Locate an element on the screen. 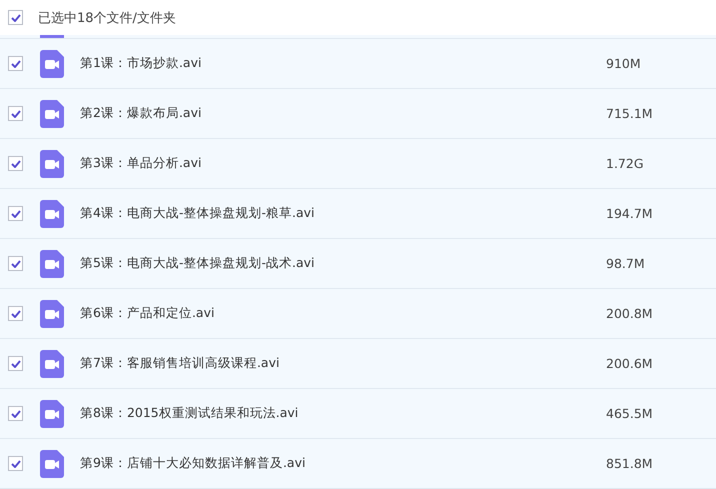 The width and height of the screenshot is (716, 489). file-size: 98.7M is located at coordinates (625, 263).